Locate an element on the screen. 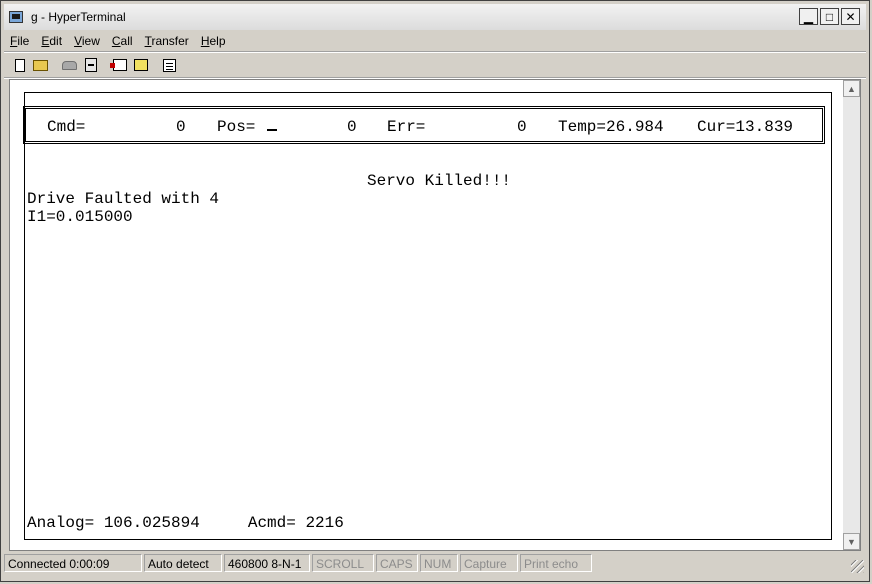 This screenshot has width=872, height=584. maximize-icon: □ is located at coordinates (829, 16).